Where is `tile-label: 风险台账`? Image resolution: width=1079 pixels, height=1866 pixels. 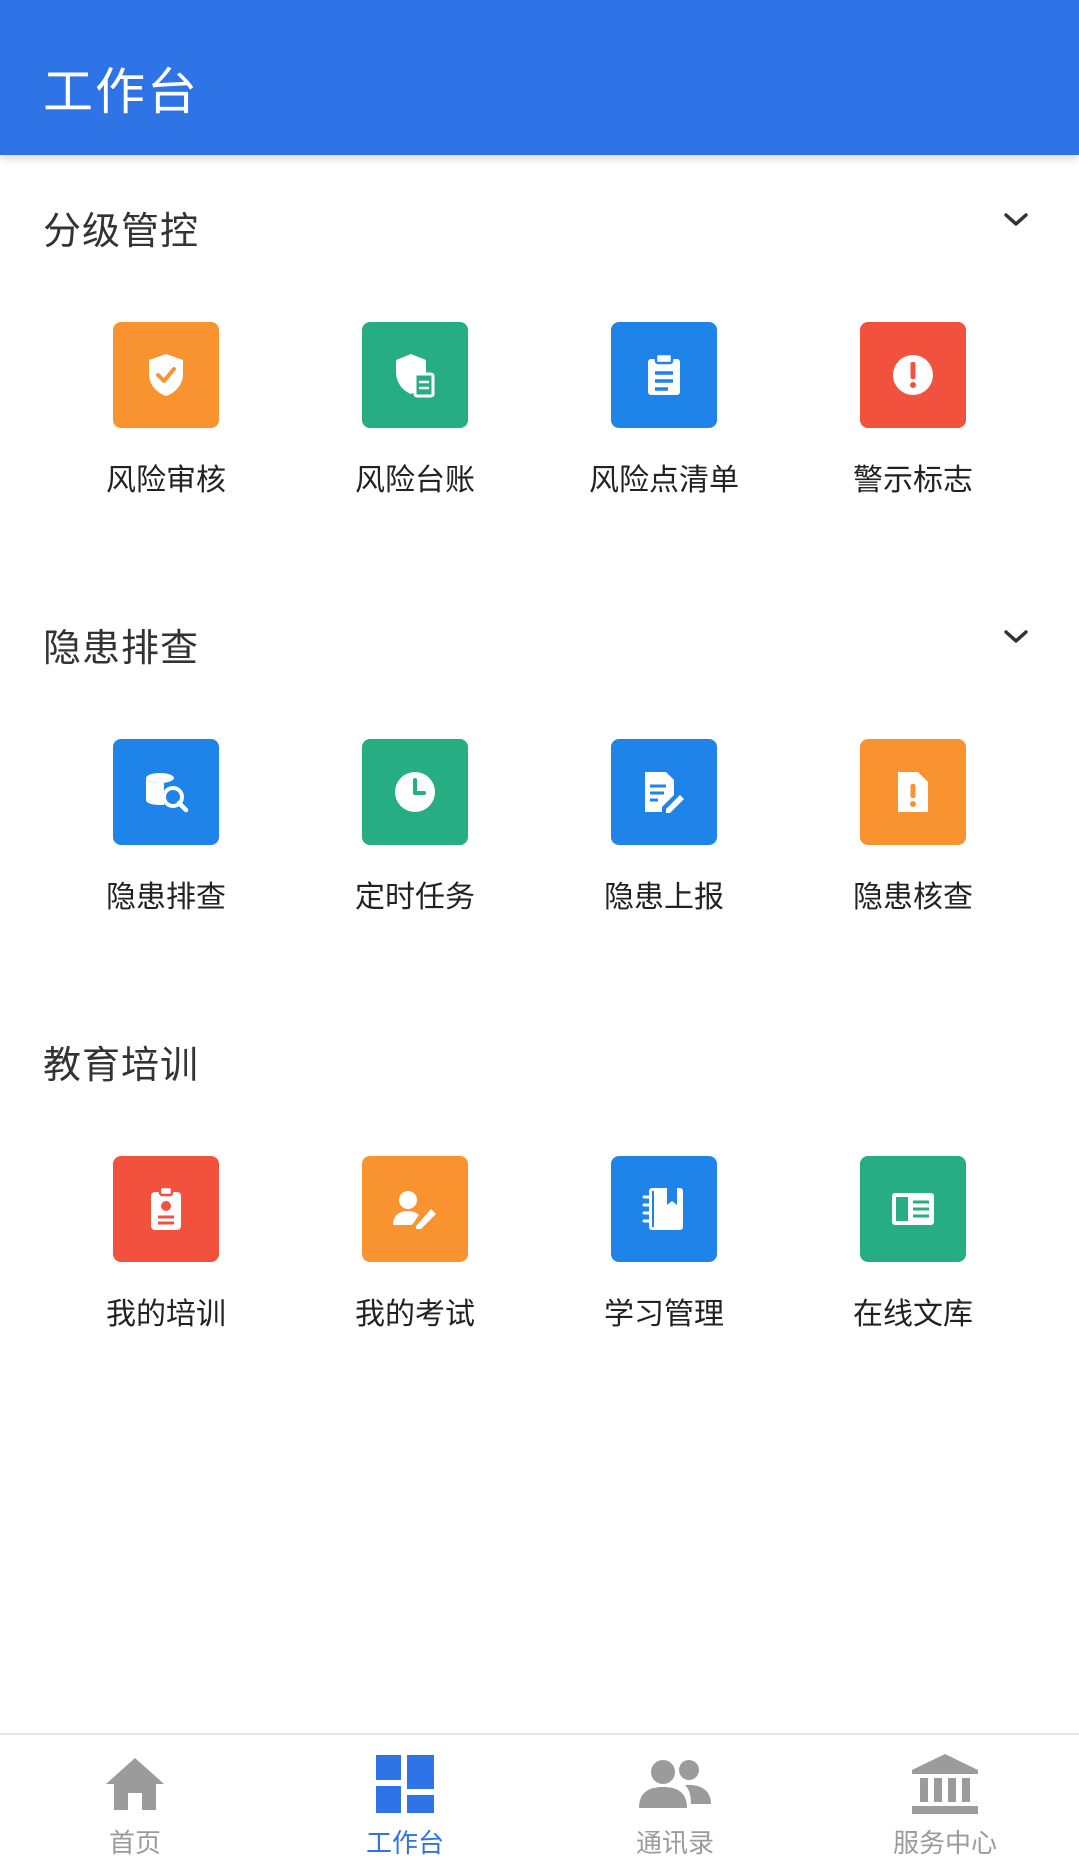
tile-label: 风险台账 is located at coordinates (415, 480).